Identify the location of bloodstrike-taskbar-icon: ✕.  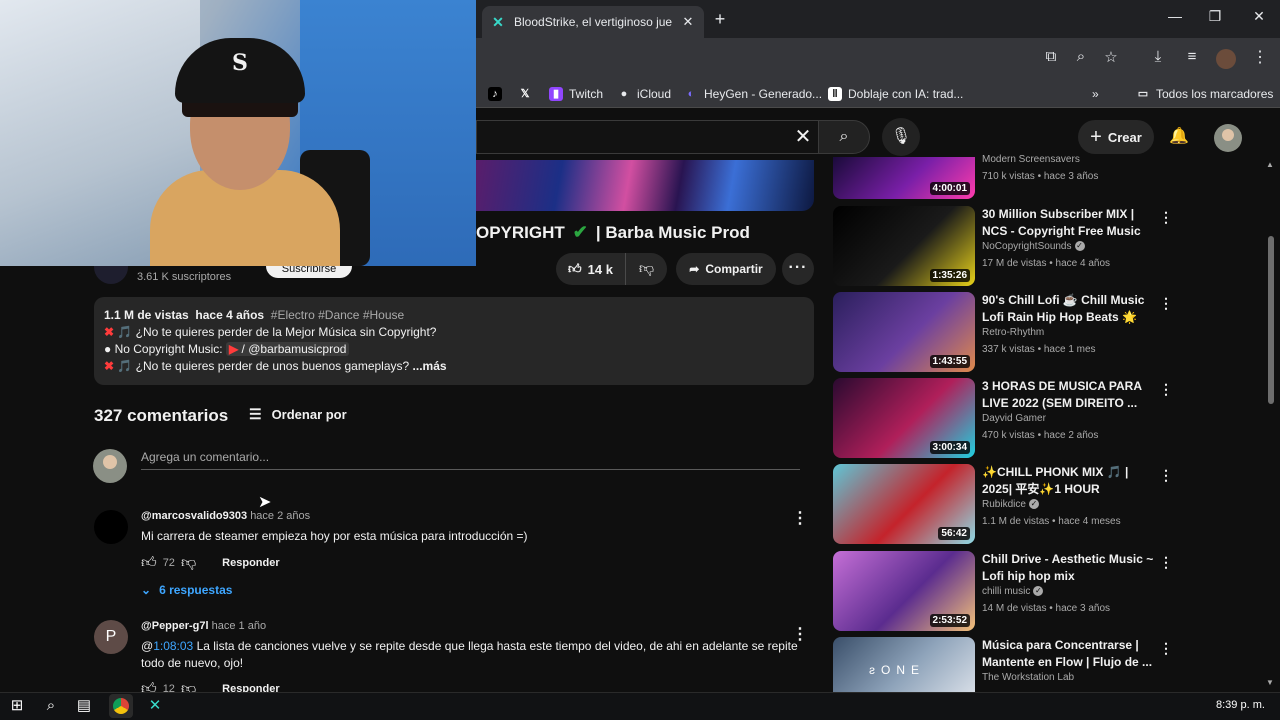
(155, 706).